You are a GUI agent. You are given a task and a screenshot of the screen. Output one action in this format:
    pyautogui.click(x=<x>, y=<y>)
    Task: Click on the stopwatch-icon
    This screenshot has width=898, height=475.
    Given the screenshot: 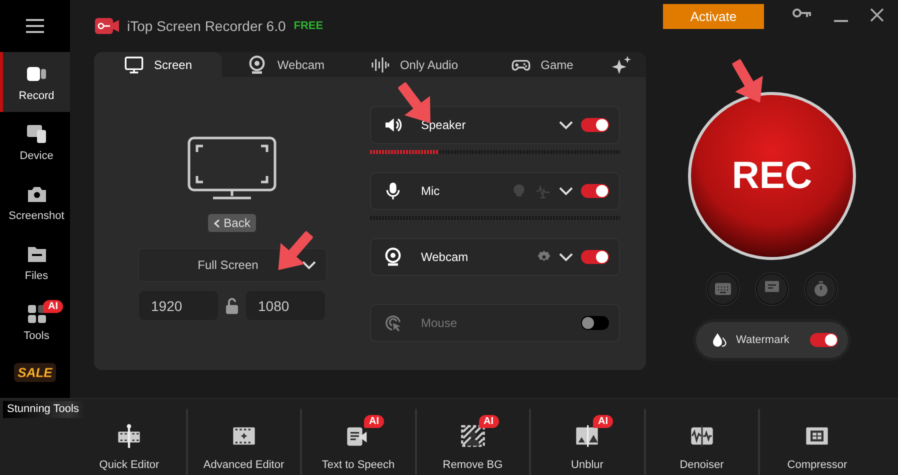 What is the action you would take?
    pyautogui.click(x=821, y=289)
    